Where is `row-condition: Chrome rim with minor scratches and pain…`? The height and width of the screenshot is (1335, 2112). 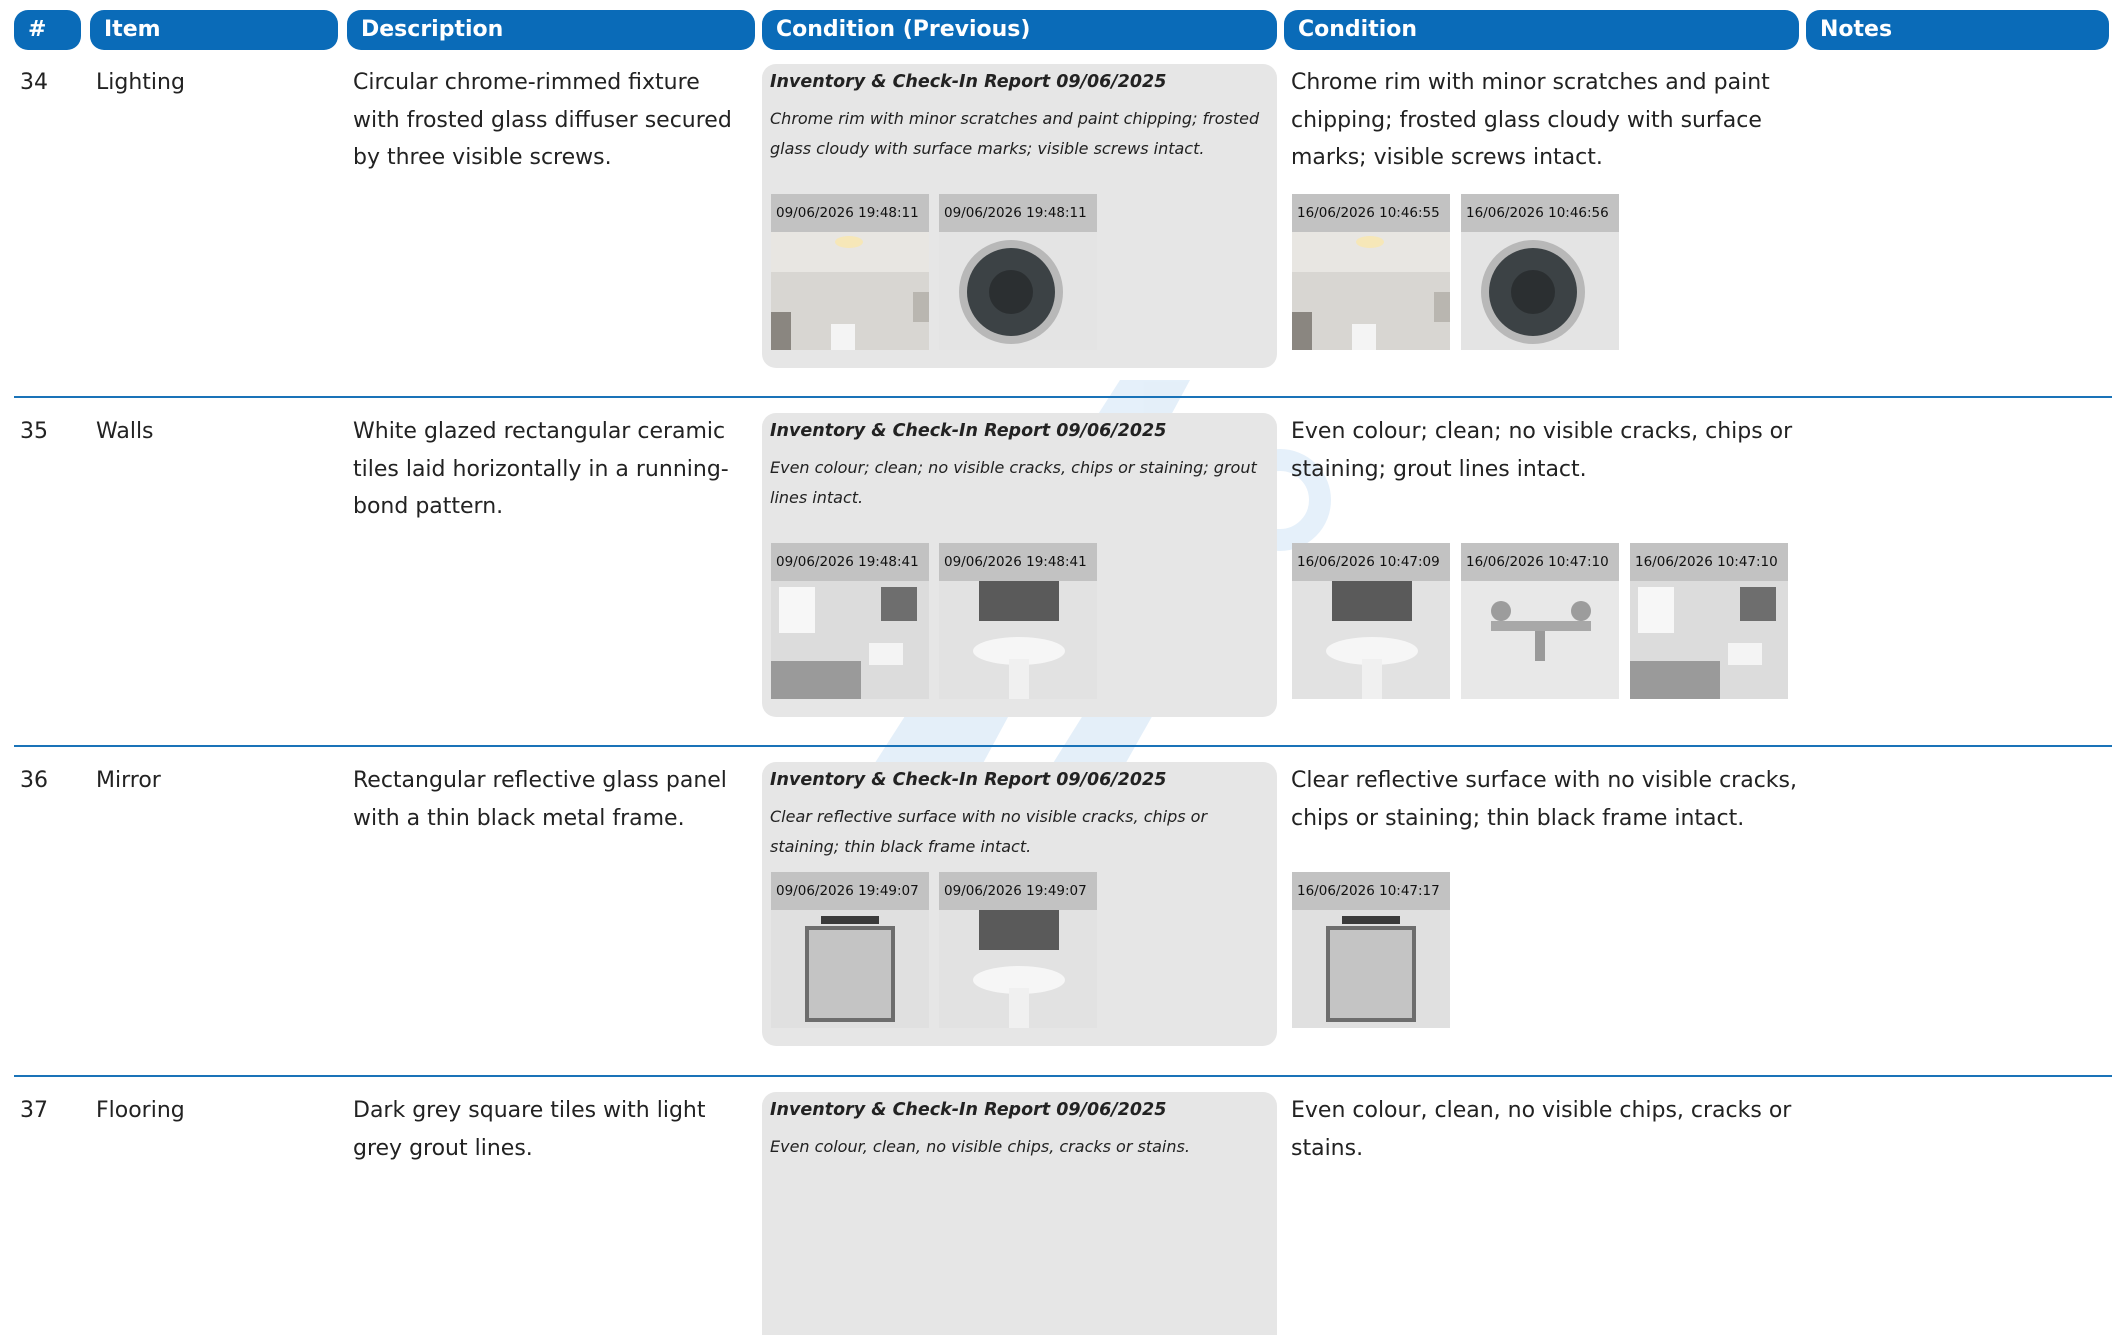 row-condition: Chrome rim with minor scratches and pain… is located at coordinates (1530, 120).